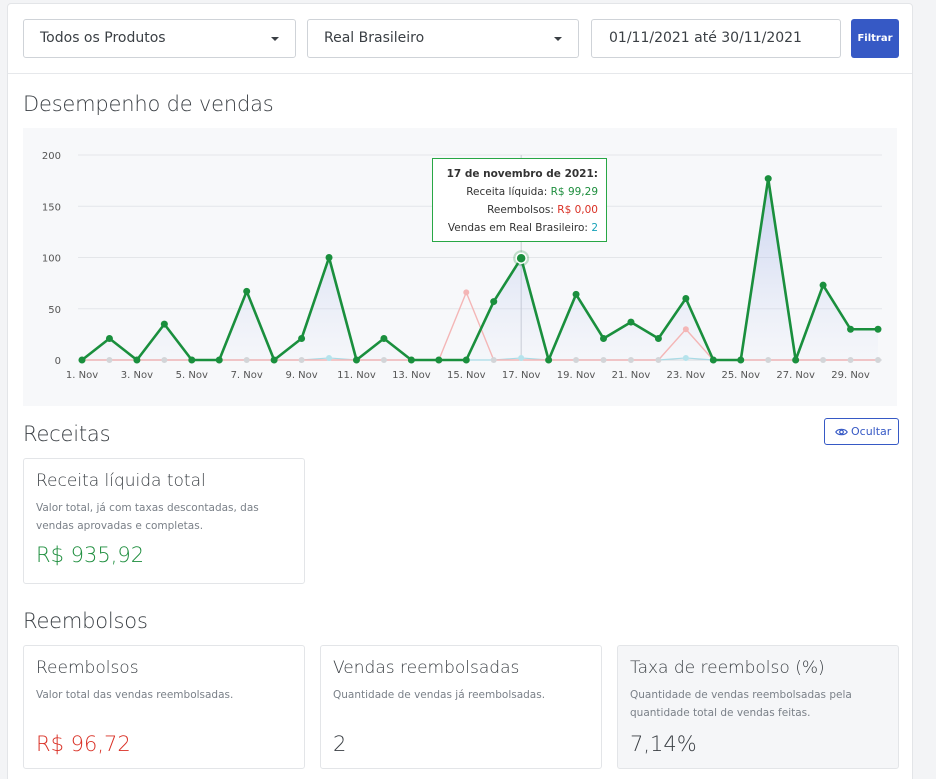  What do you see at coordinates (507, 192) in the screenshot?
I see `tooltip-net-label: Receita líquida:` at bounding box center [507, 192].